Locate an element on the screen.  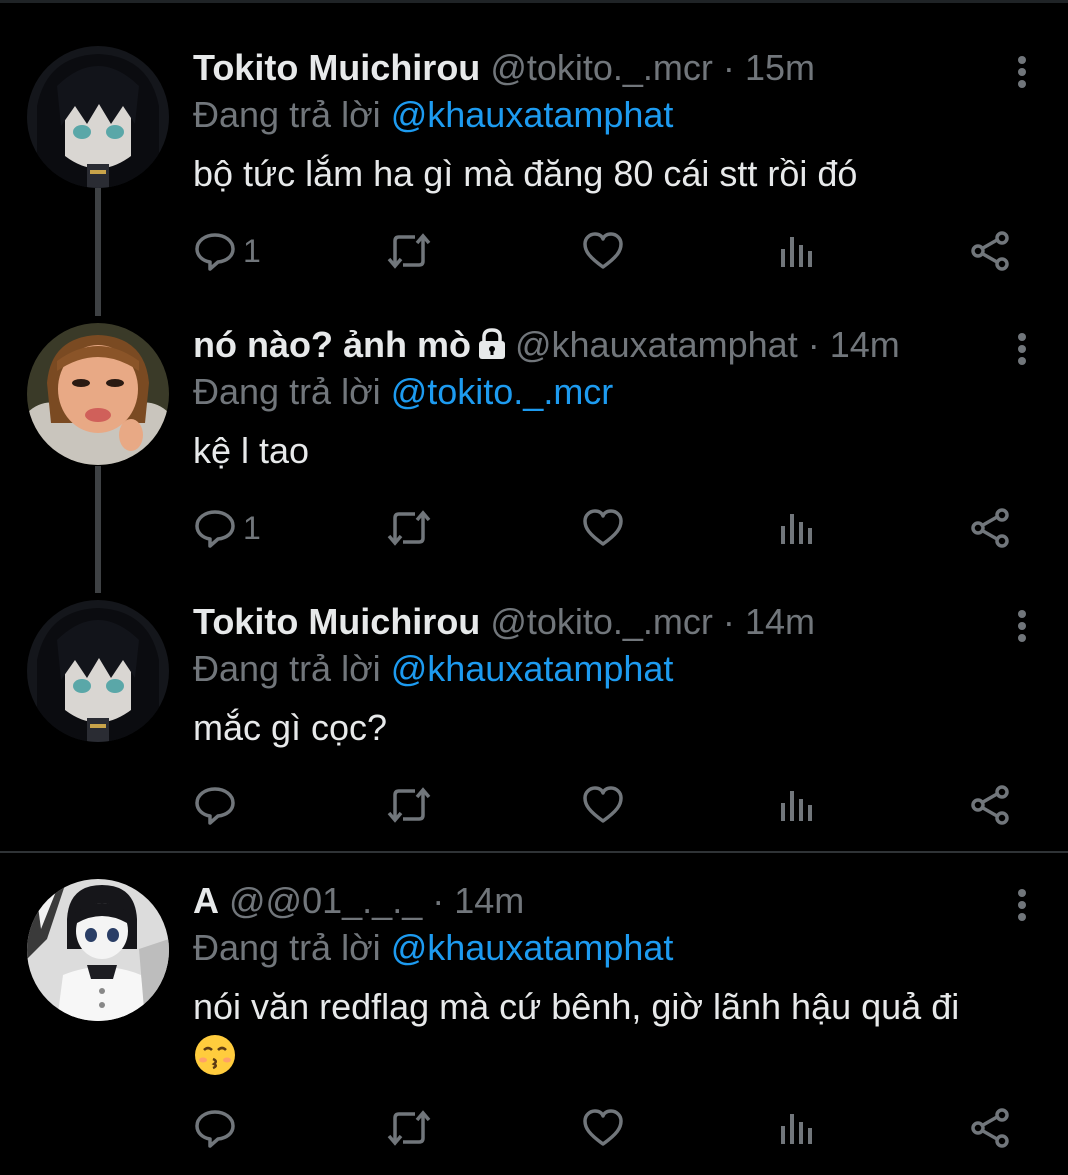
doll-avatar is located at coordinates (98, 394).